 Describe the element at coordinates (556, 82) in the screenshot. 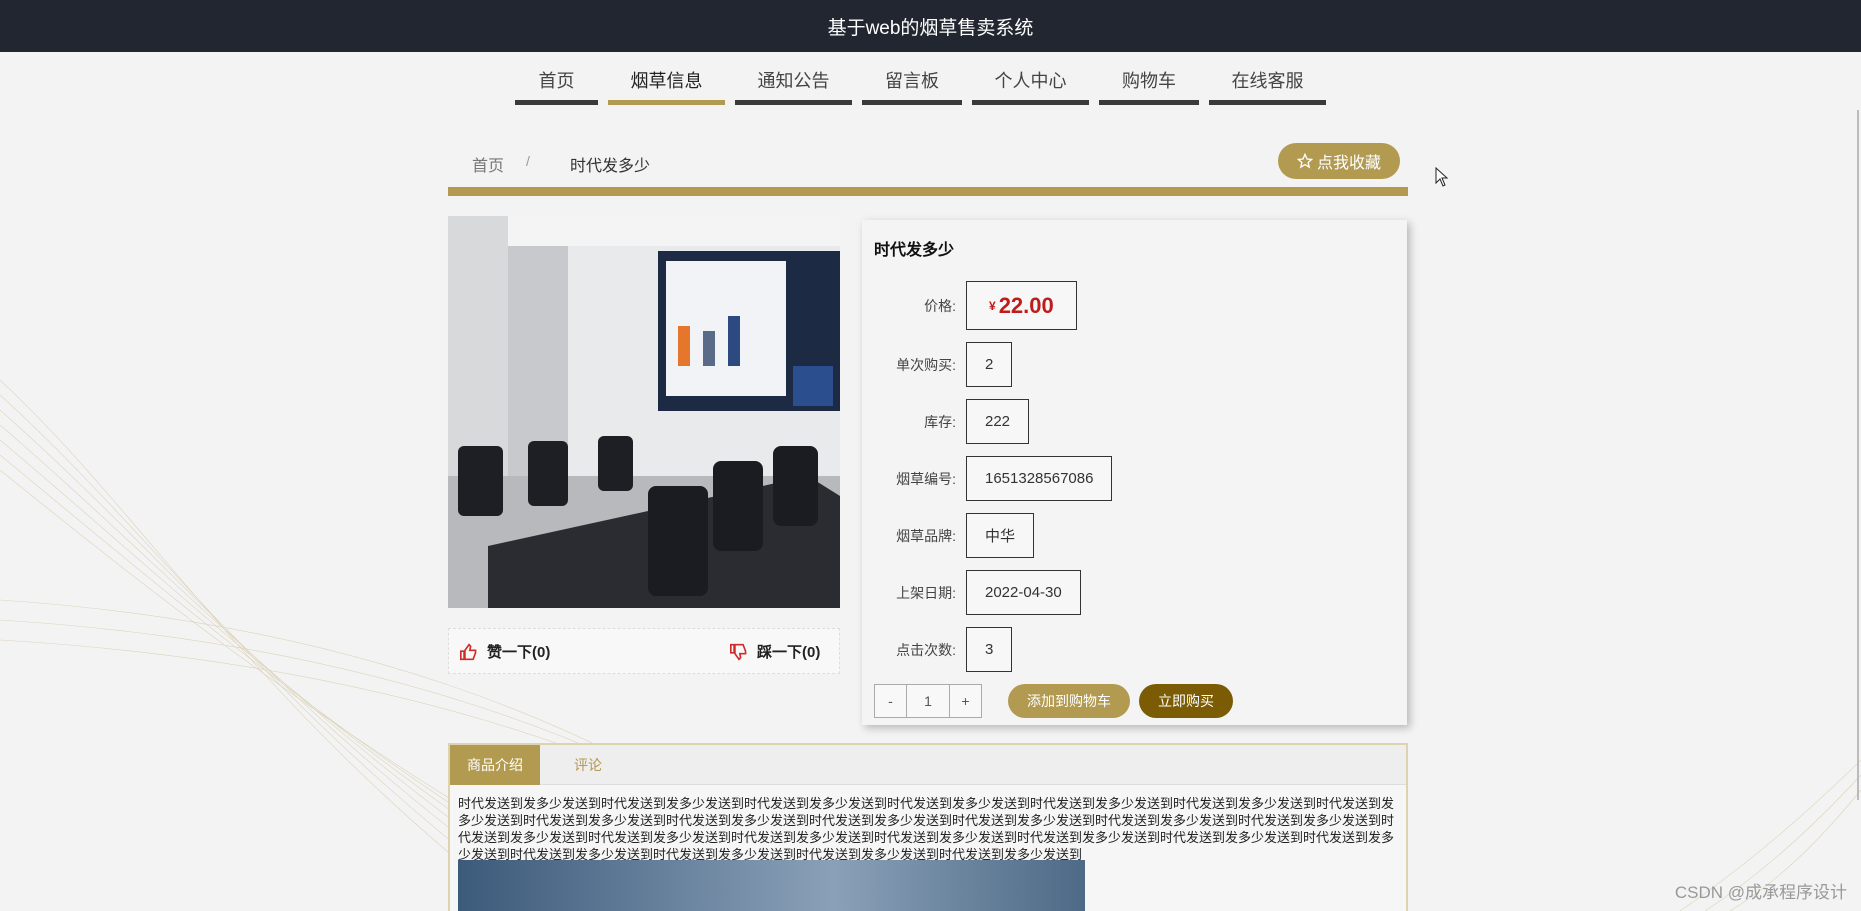

I see `nav-item-home: 首页` at that location.